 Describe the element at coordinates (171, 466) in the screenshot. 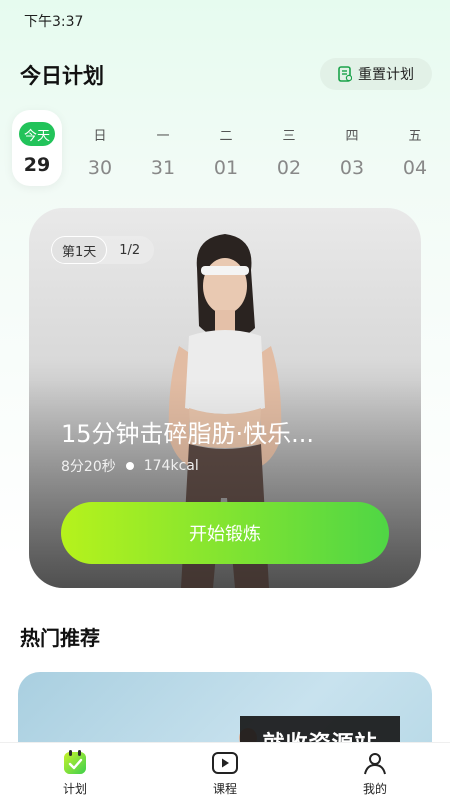

I see `workout-calories: 174kcal` at that location.